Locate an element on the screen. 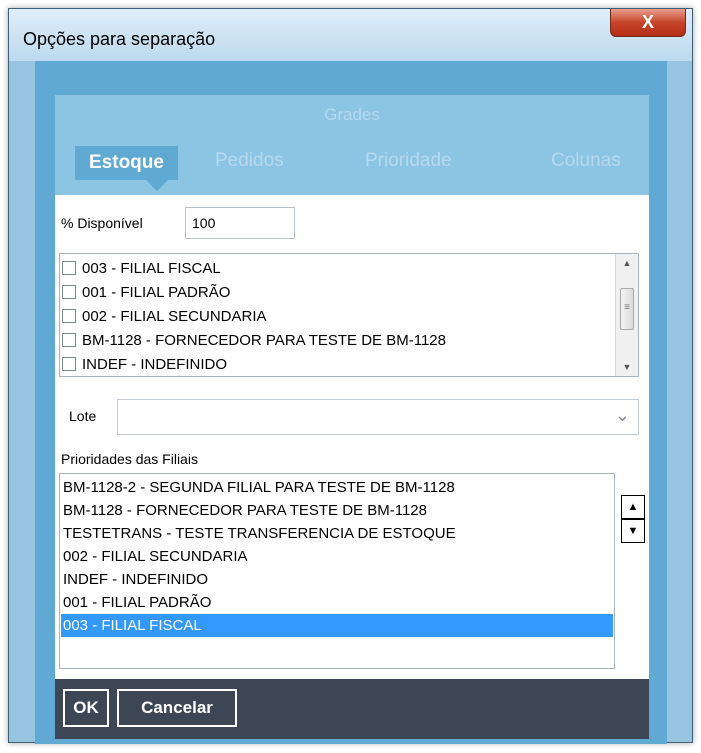  move-down-button: ▼ is located at coordinates (633, 531).